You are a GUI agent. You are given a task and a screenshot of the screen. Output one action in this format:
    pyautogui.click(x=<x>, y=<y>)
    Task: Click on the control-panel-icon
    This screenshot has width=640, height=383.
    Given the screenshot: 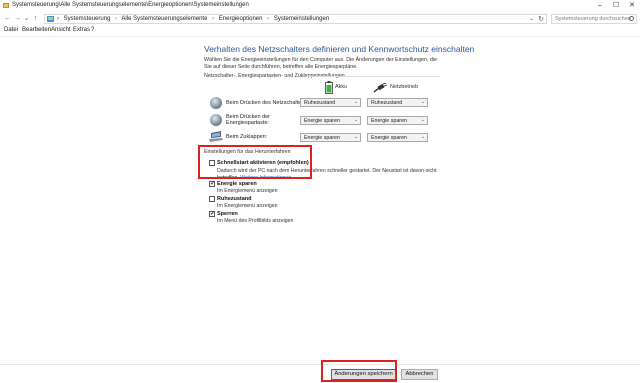 What is the action you would take?
    pyautogui.click(x=50, y=19)
    